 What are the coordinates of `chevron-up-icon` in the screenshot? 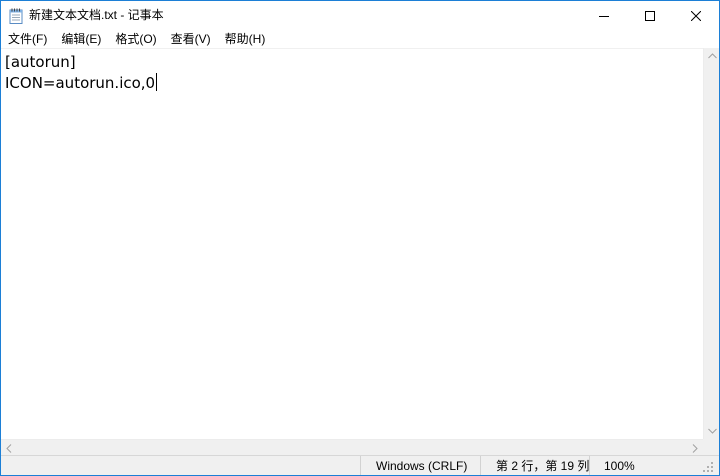 It's located at (712, 56).